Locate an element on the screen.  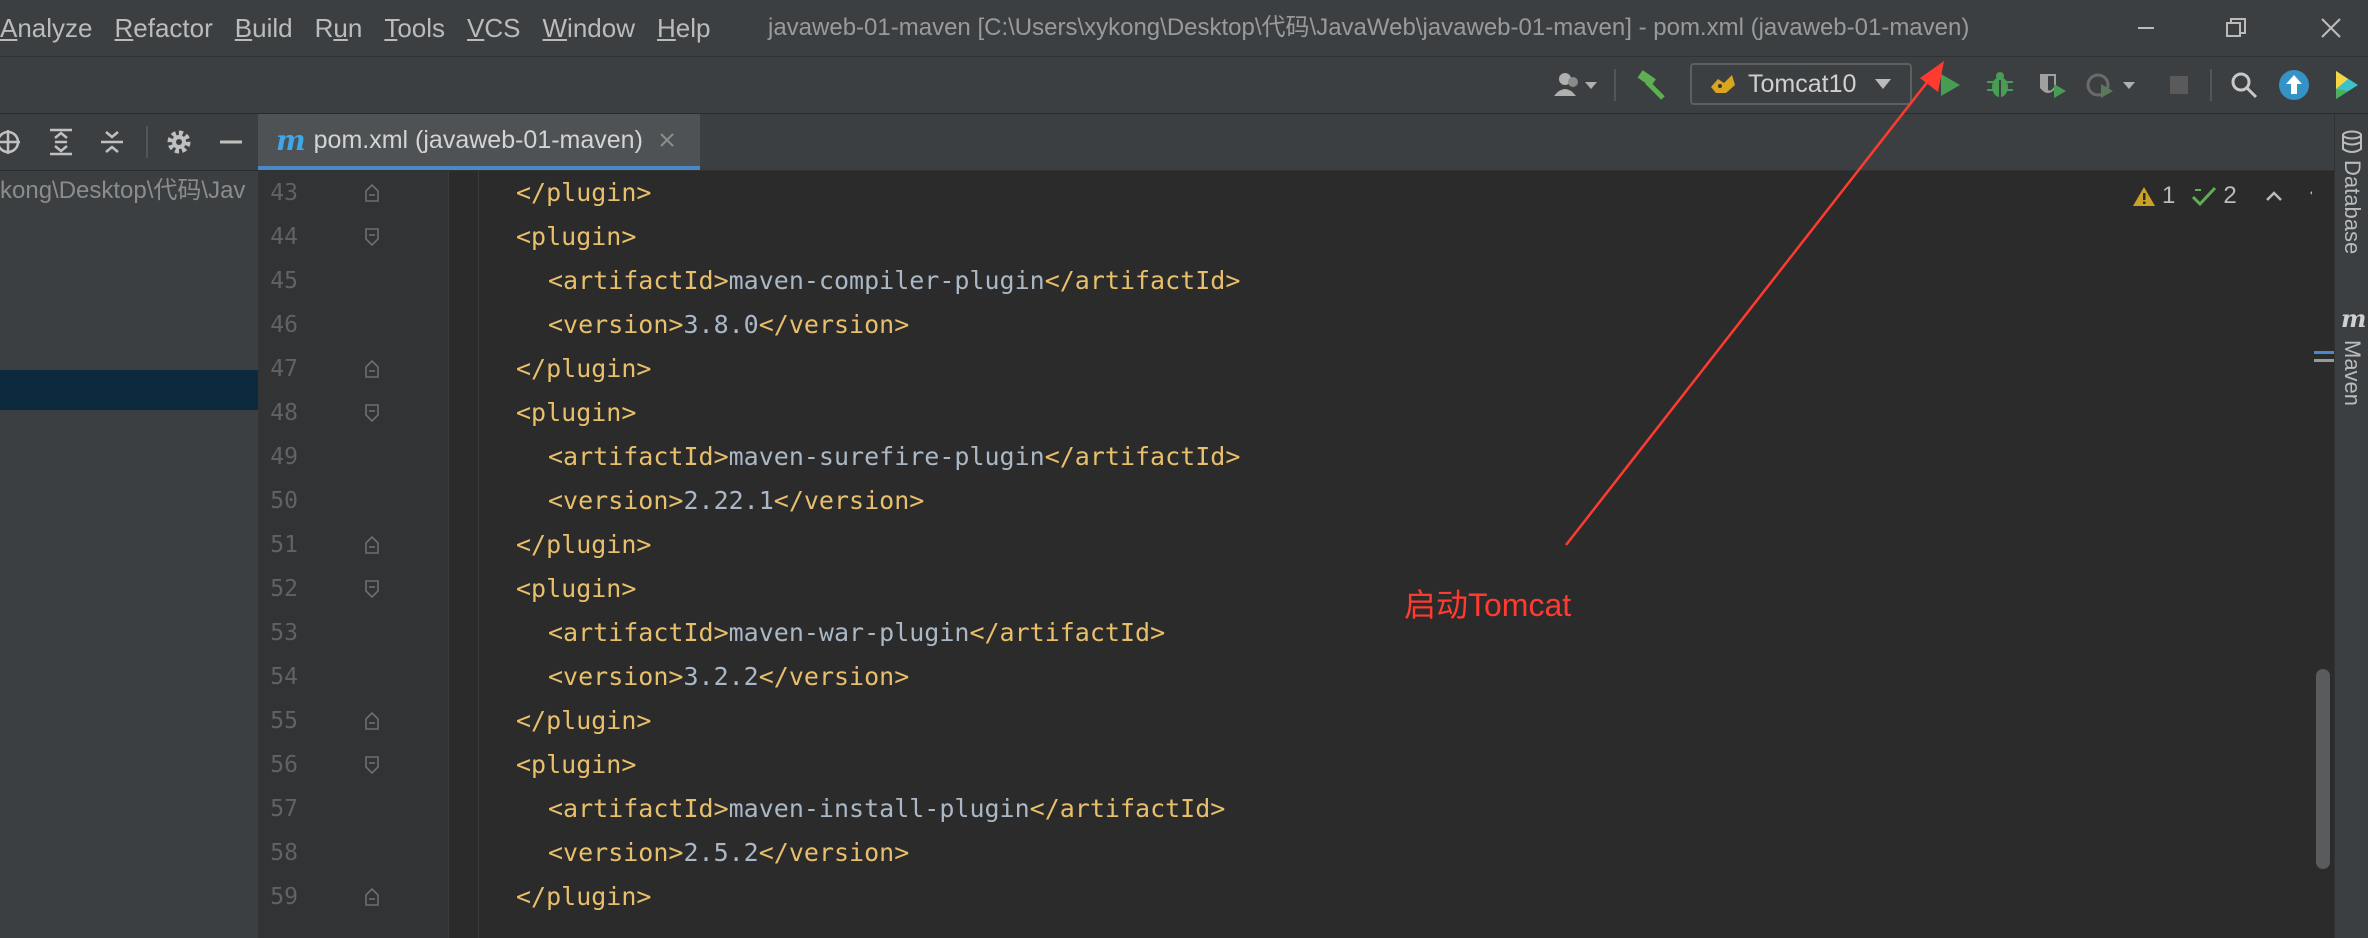
check-icon is located at coordinates (2204, 196).